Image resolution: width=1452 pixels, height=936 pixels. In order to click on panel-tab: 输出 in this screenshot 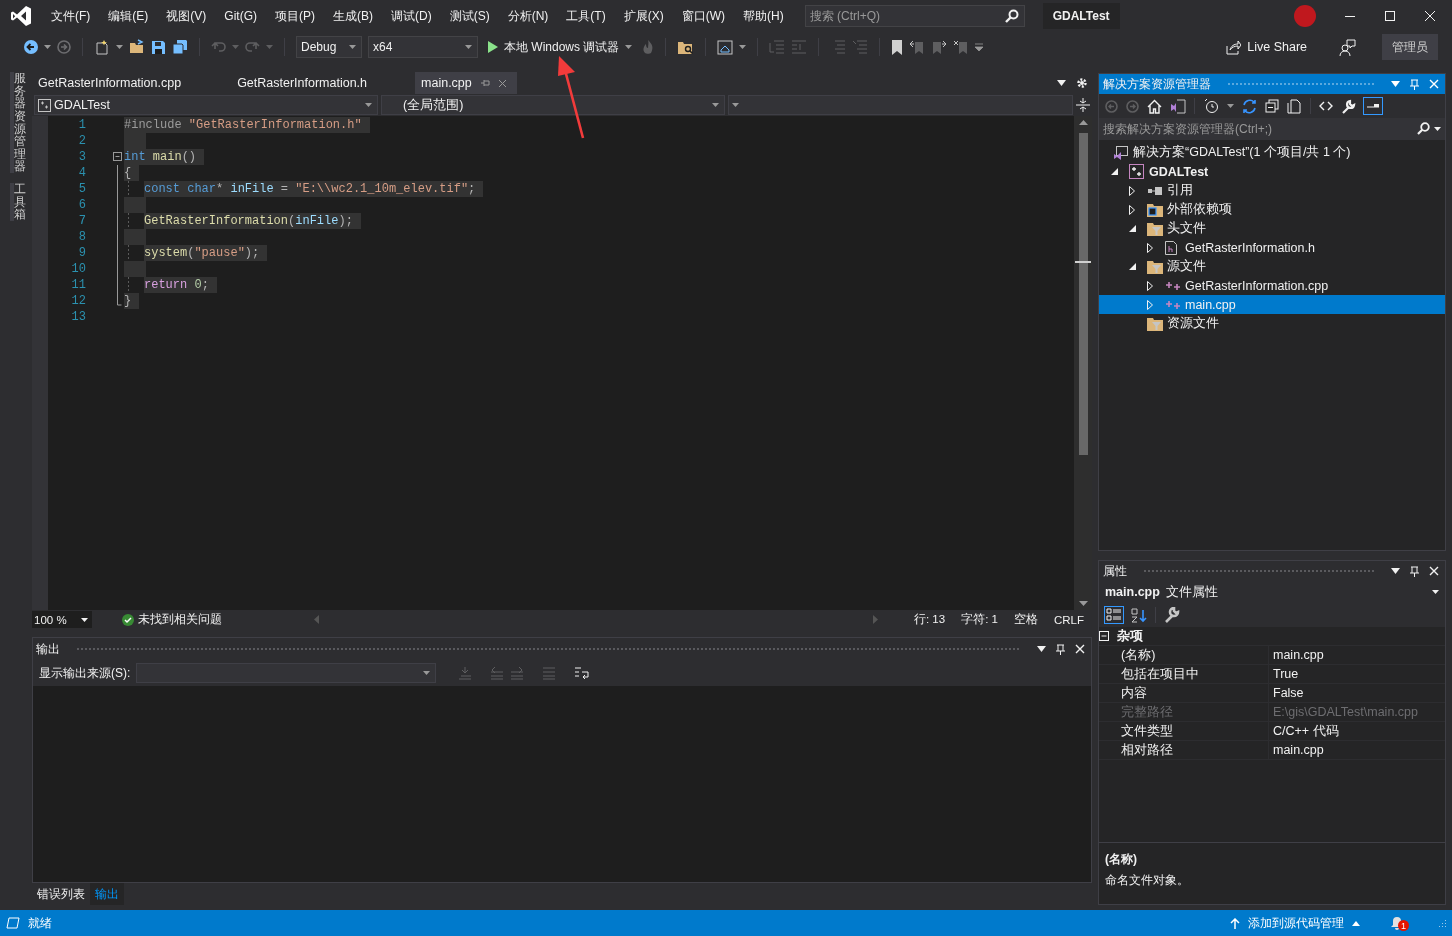, I will do `click(107, 894)`.